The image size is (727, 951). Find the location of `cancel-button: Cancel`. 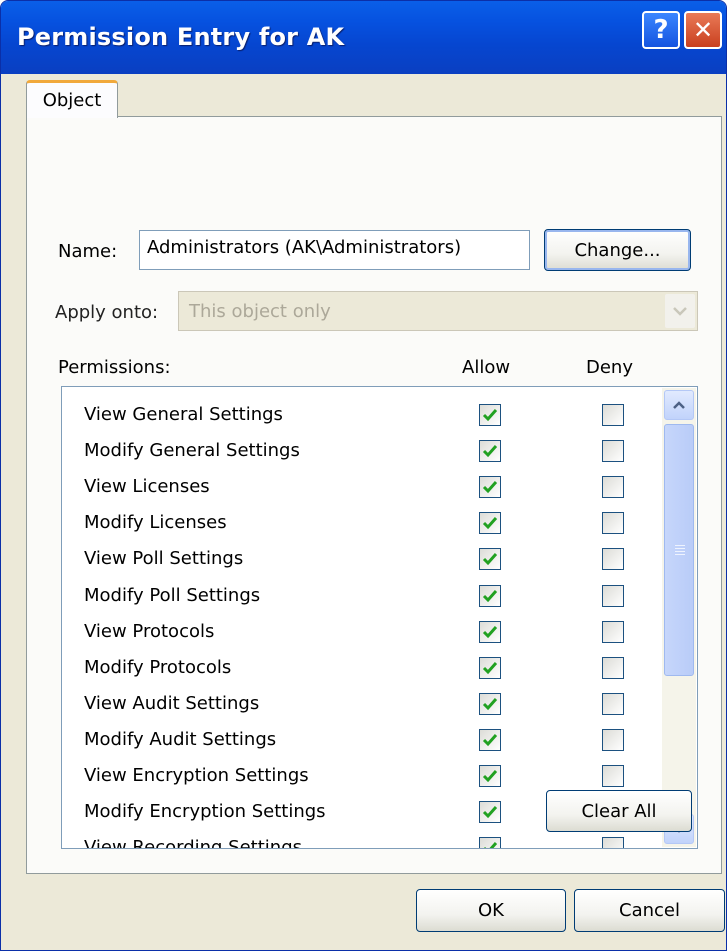

cancel-button: Cancel is located at coordinates (649, 910).